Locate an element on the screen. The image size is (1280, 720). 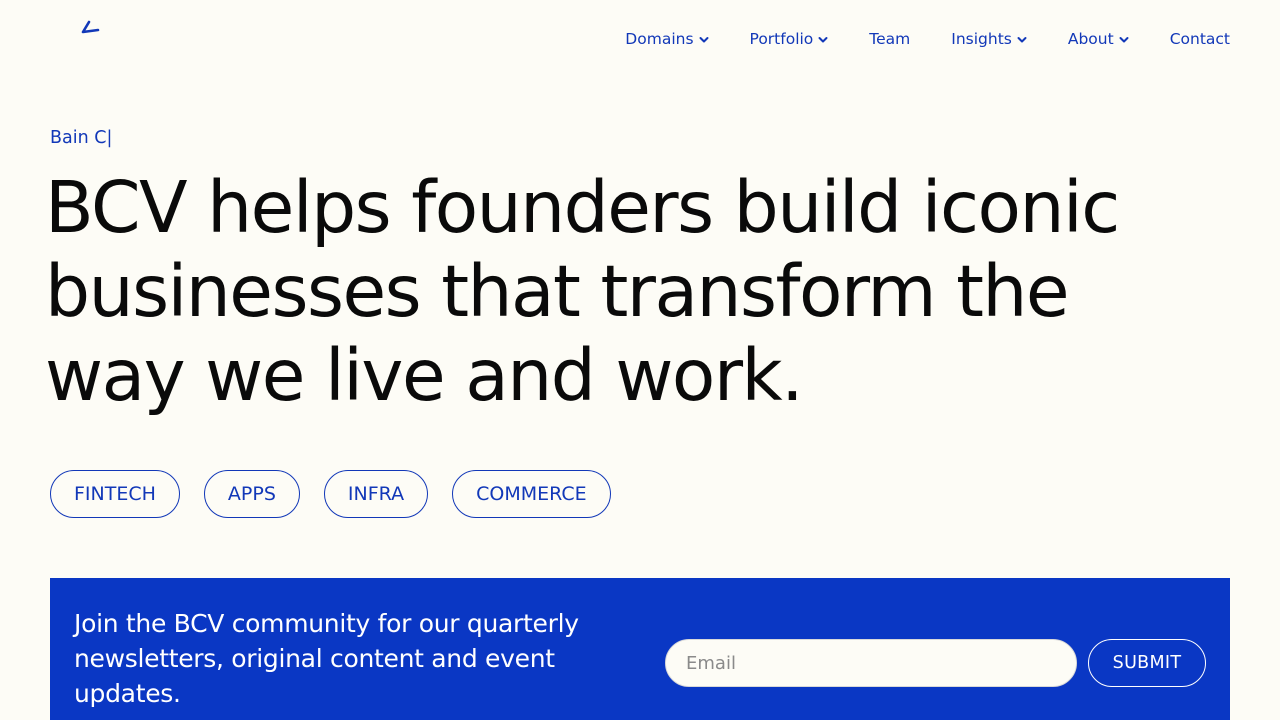
nav-item-domains: Domains is located at coordinates (667, 39).